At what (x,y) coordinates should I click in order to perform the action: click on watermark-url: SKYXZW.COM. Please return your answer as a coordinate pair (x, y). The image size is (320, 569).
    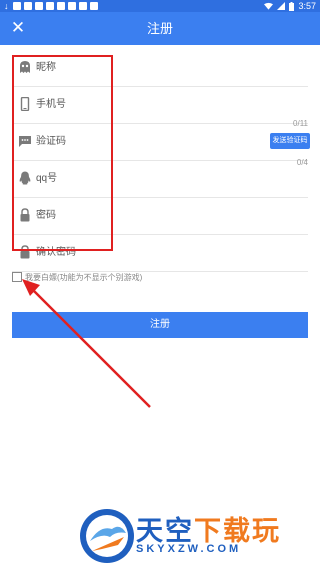
    Looking at the image, I should click on (189, 549).